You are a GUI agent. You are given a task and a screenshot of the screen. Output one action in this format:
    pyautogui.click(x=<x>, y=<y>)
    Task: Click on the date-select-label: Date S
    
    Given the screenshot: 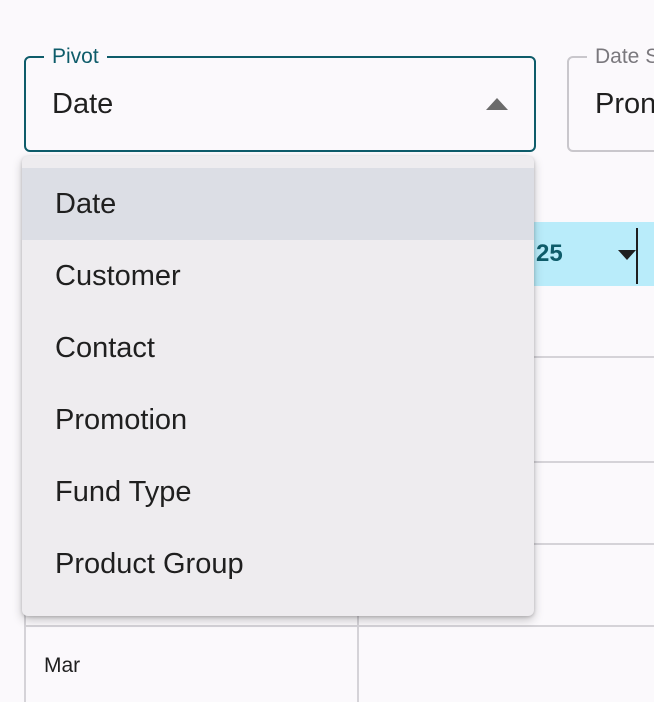 What is the action you would take?
    pyautogui.click(x=620, y=57)
    